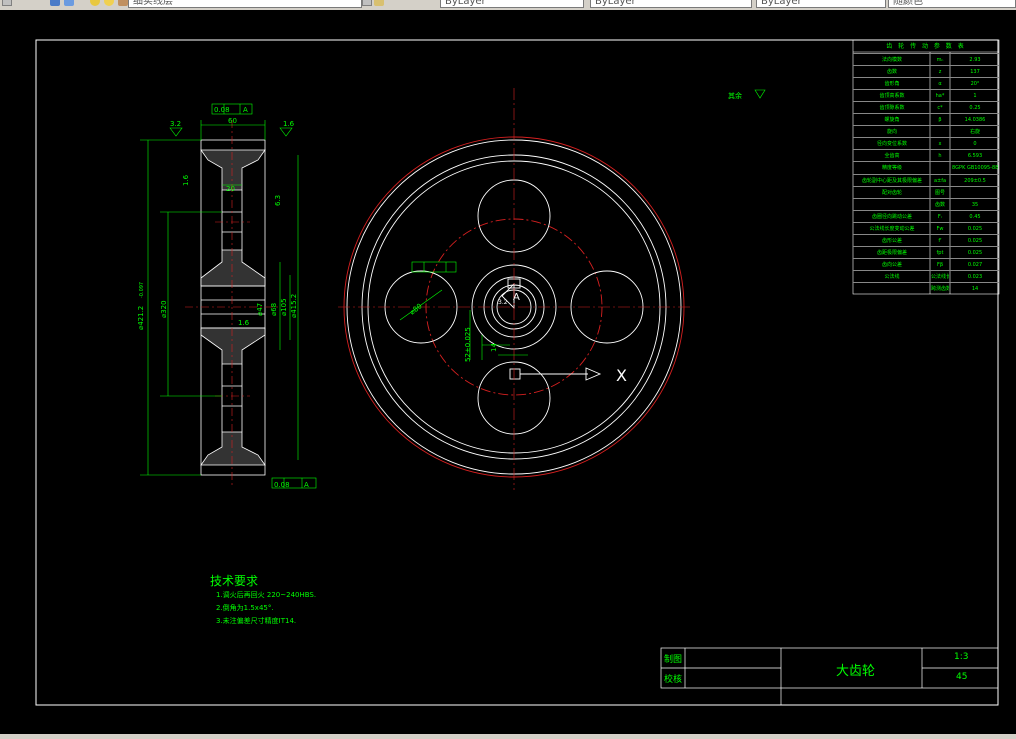 The height and width of the screenshot is (739, 1016). What do you see at coordinates (735, 95) in the screenshot?
I see `roughness-note: 其余` at bounding box center [735, 95].